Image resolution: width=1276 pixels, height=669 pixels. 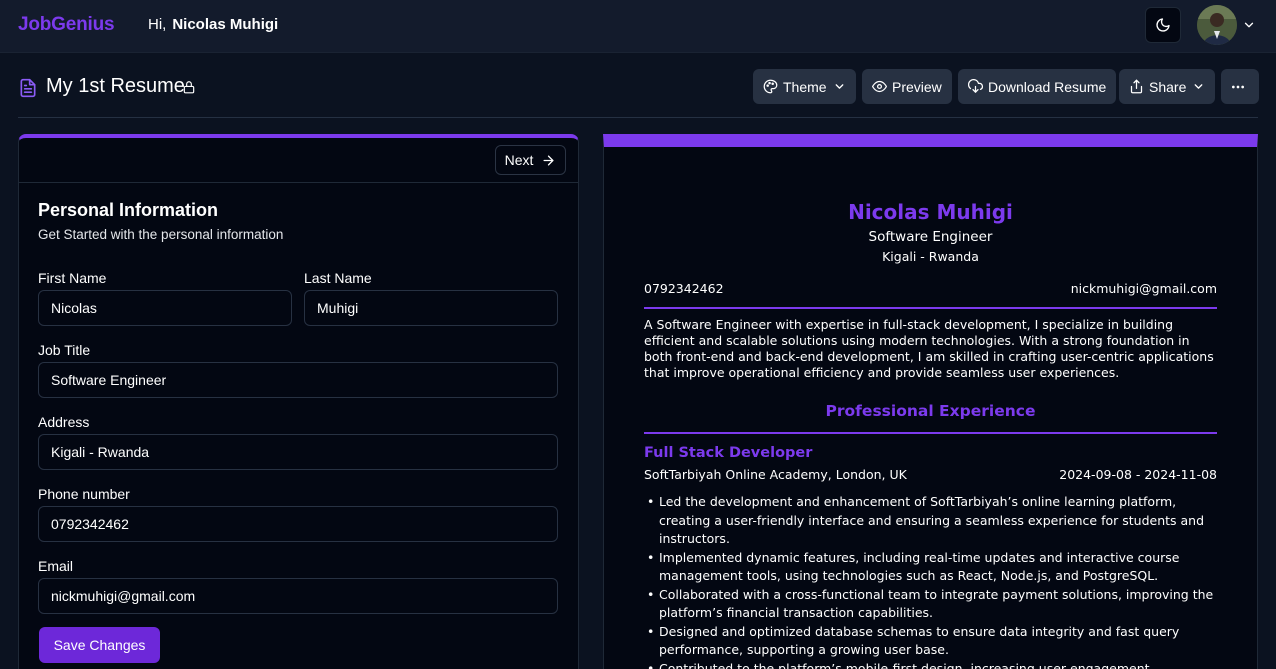 I want to click on user-greeting: Hi, Nicolas Muhigi, so click(x=213, y=24).